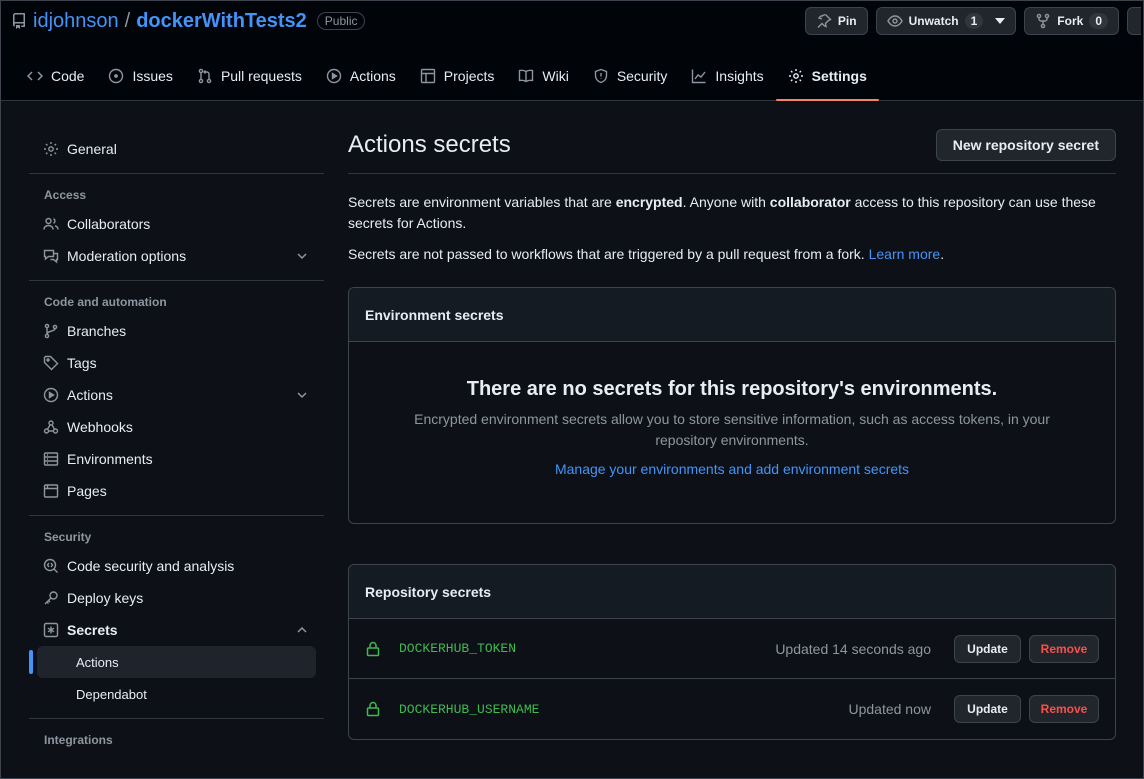  What do you see at coordinates (76, 21) in the screenshot?
I see `repo-owner-link: idjohnson` at bounding box center [76, 21].